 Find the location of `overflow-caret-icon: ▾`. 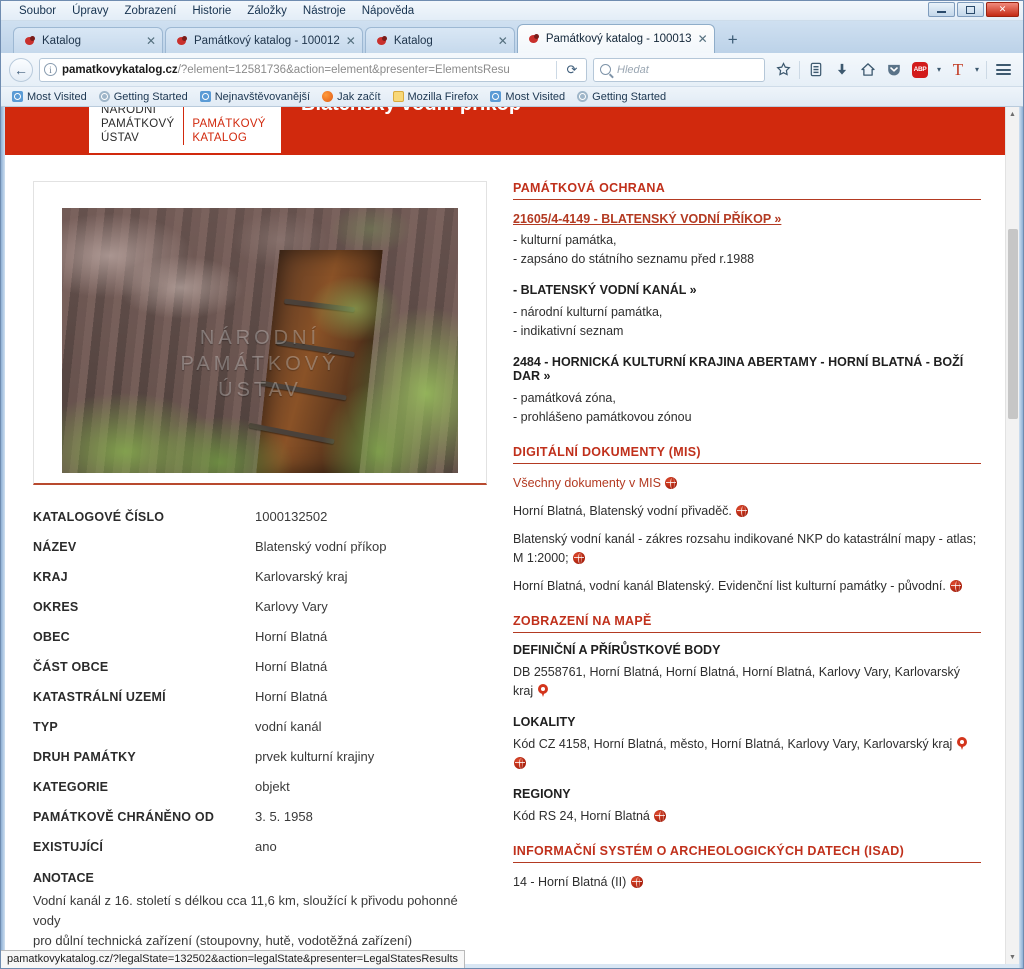

overflow-caret-icon: ▾ is located at coordinates (977, 69).